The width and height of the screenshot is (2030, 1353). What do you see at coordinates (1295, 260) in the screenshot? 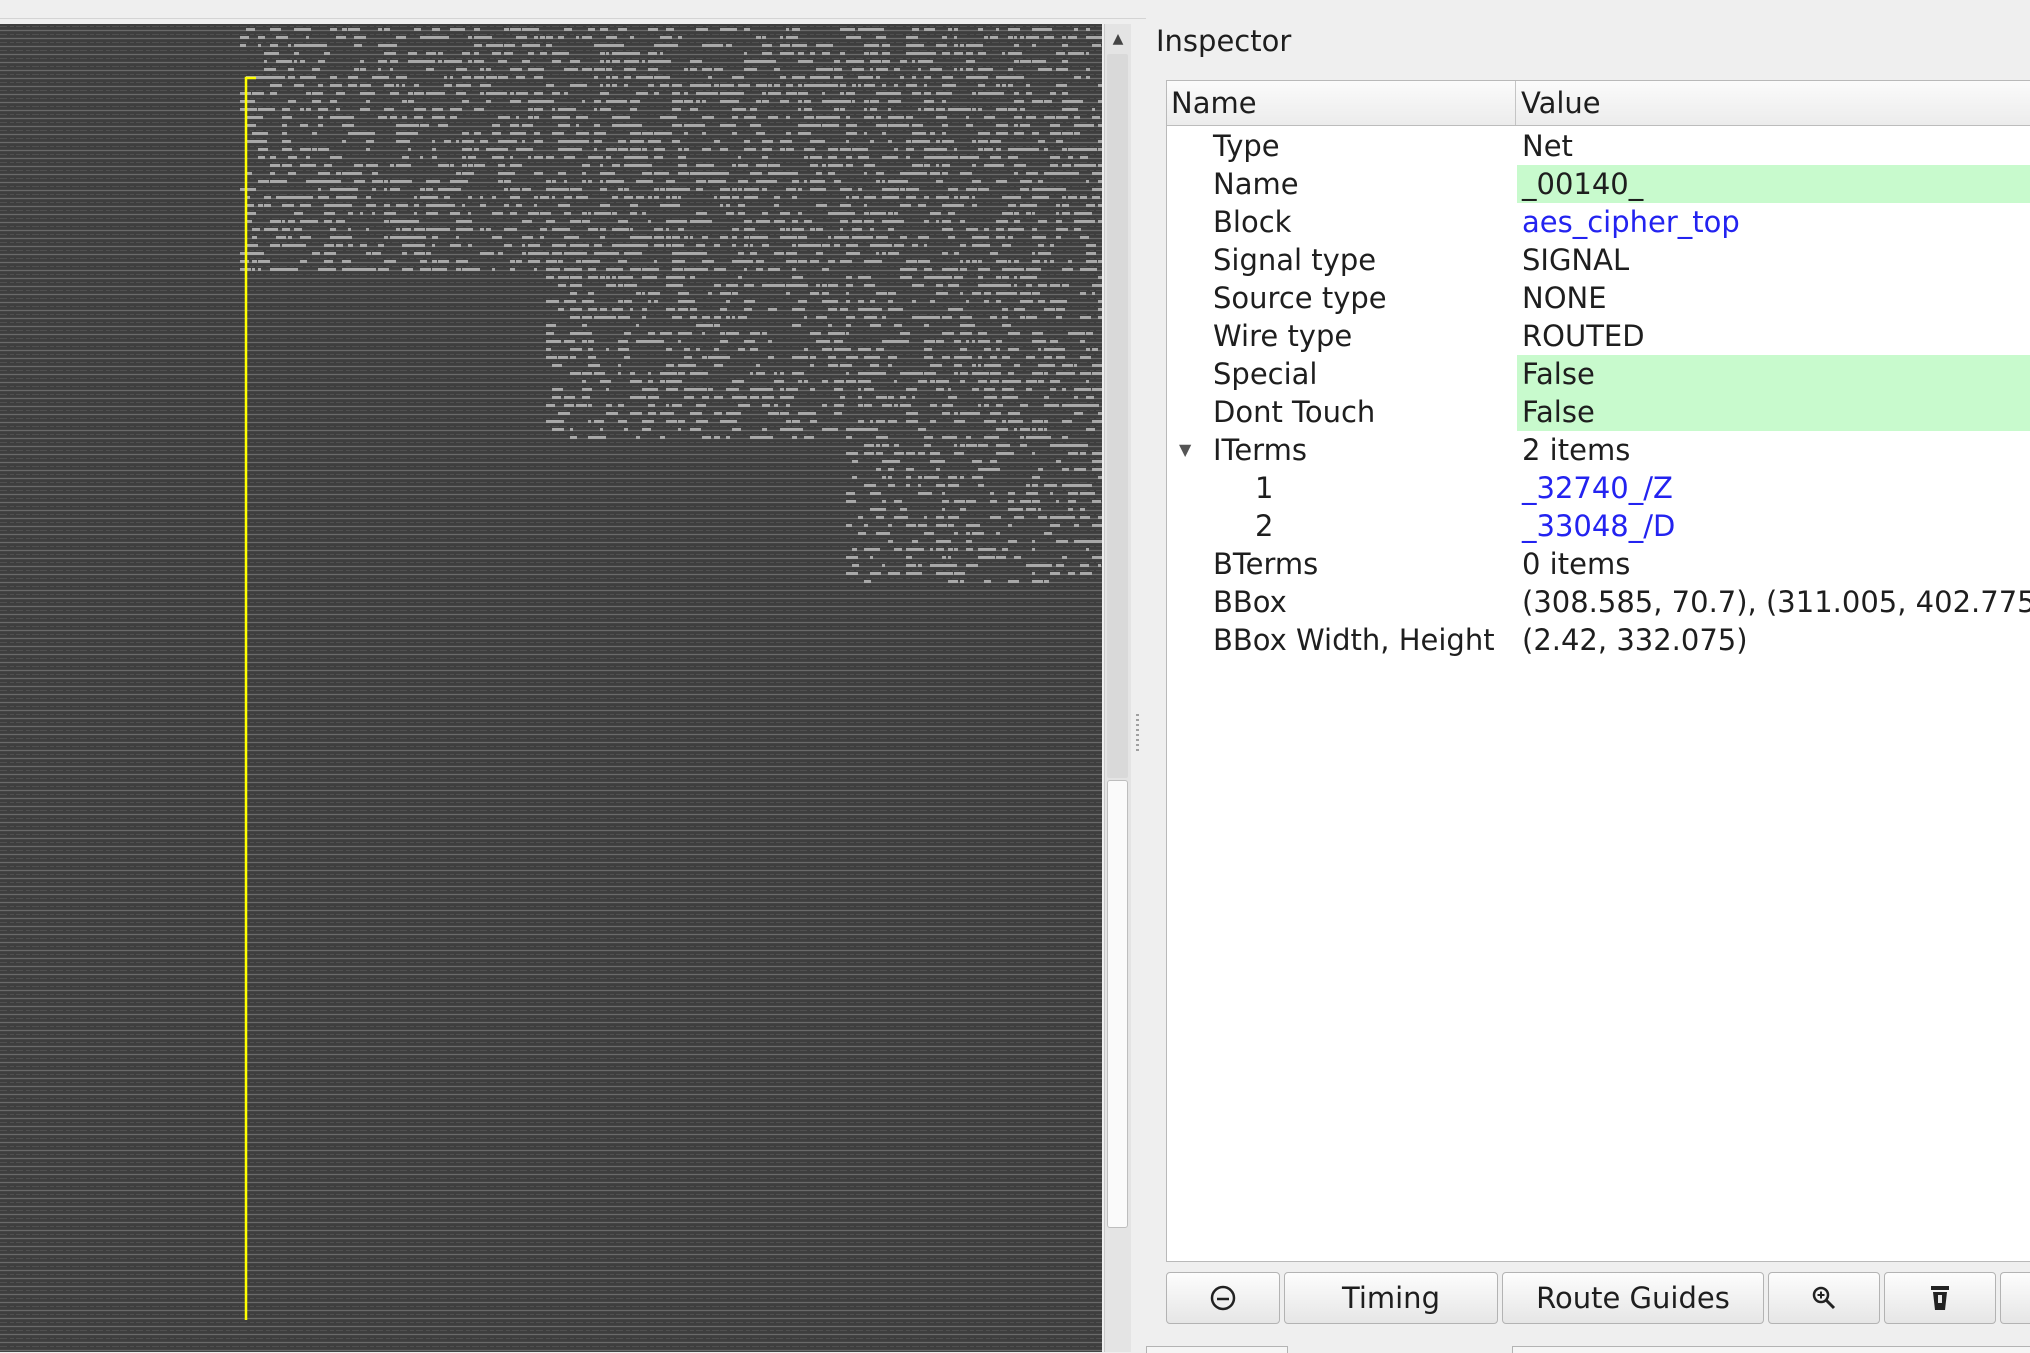
I see `property-name: Signal type` at bounding box center [1295, 260].